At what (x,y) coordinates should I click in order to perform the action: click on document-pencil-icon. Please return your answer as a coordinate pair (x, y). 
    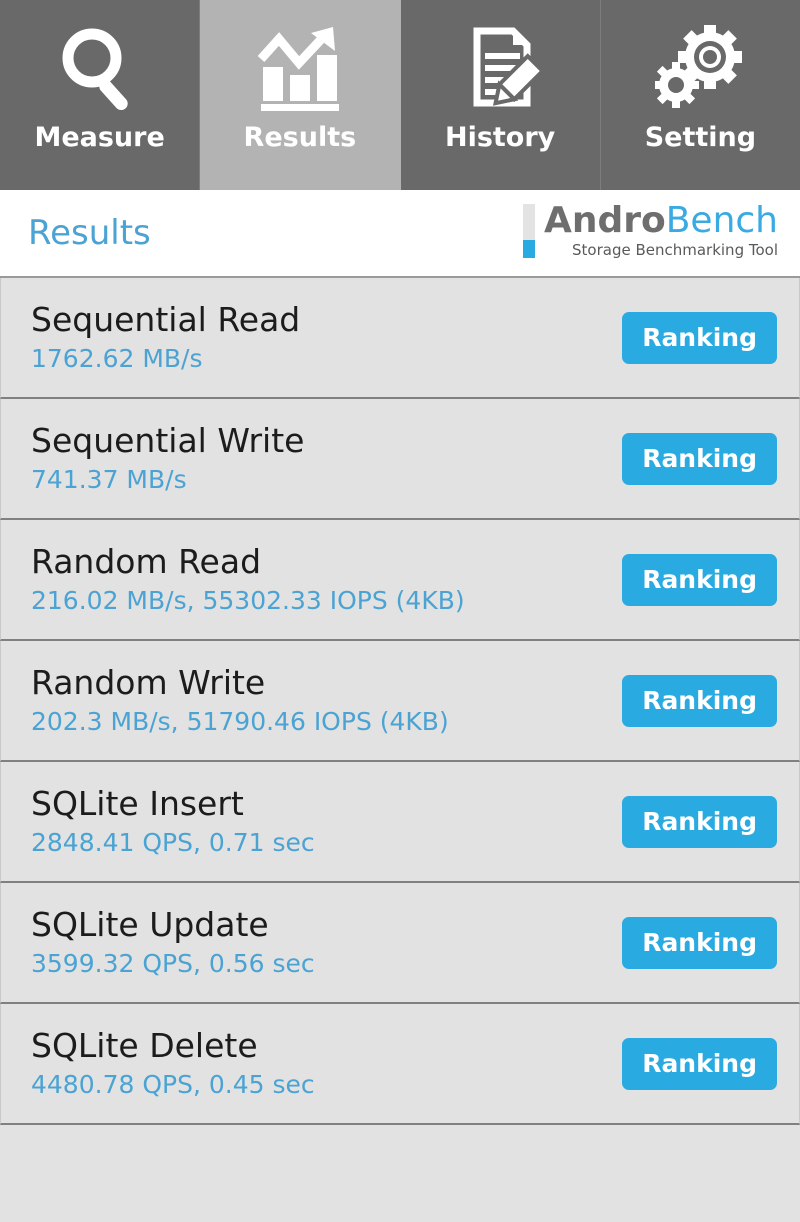
    Looking at the image, I should click on (500, 68).